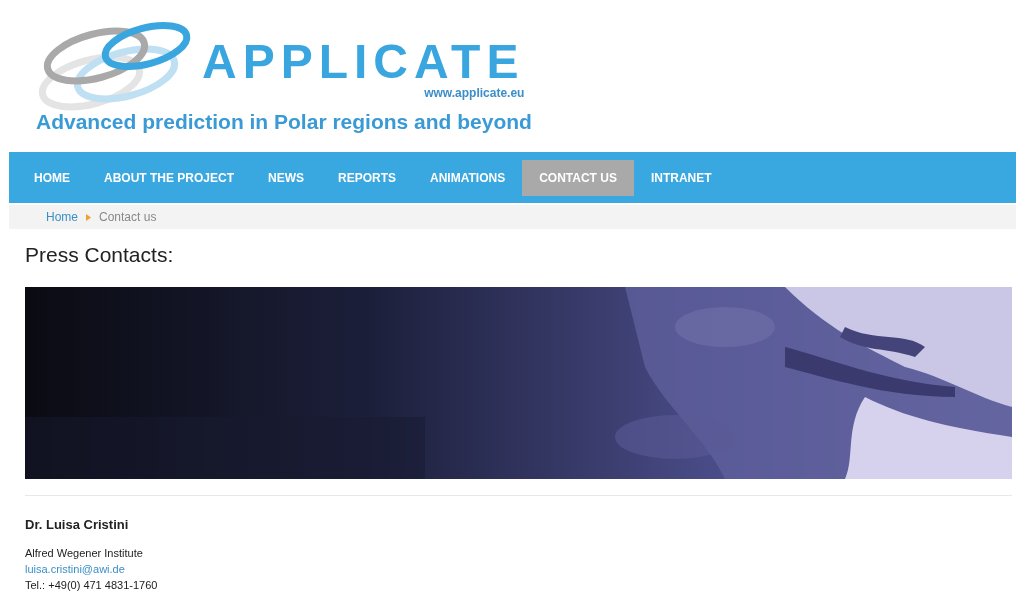 This screenshot has width=1016, height=605. I want to click on contact-institute: Alfred Wegener Institute, so click(84, 553).